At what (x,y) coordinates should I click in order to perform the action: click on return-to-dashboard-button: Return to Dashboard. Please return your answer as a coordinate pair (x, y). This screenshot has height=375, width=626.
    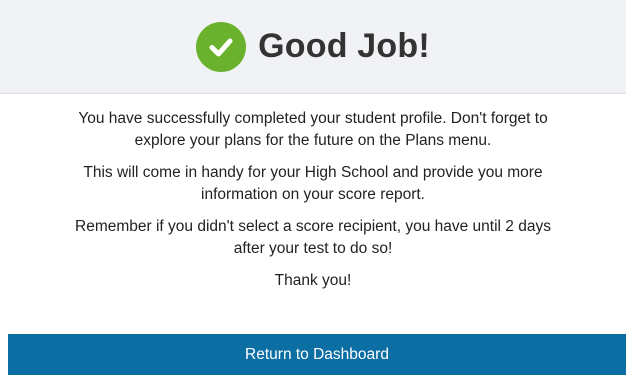
    Looking at the image, I should click on (317, 354).